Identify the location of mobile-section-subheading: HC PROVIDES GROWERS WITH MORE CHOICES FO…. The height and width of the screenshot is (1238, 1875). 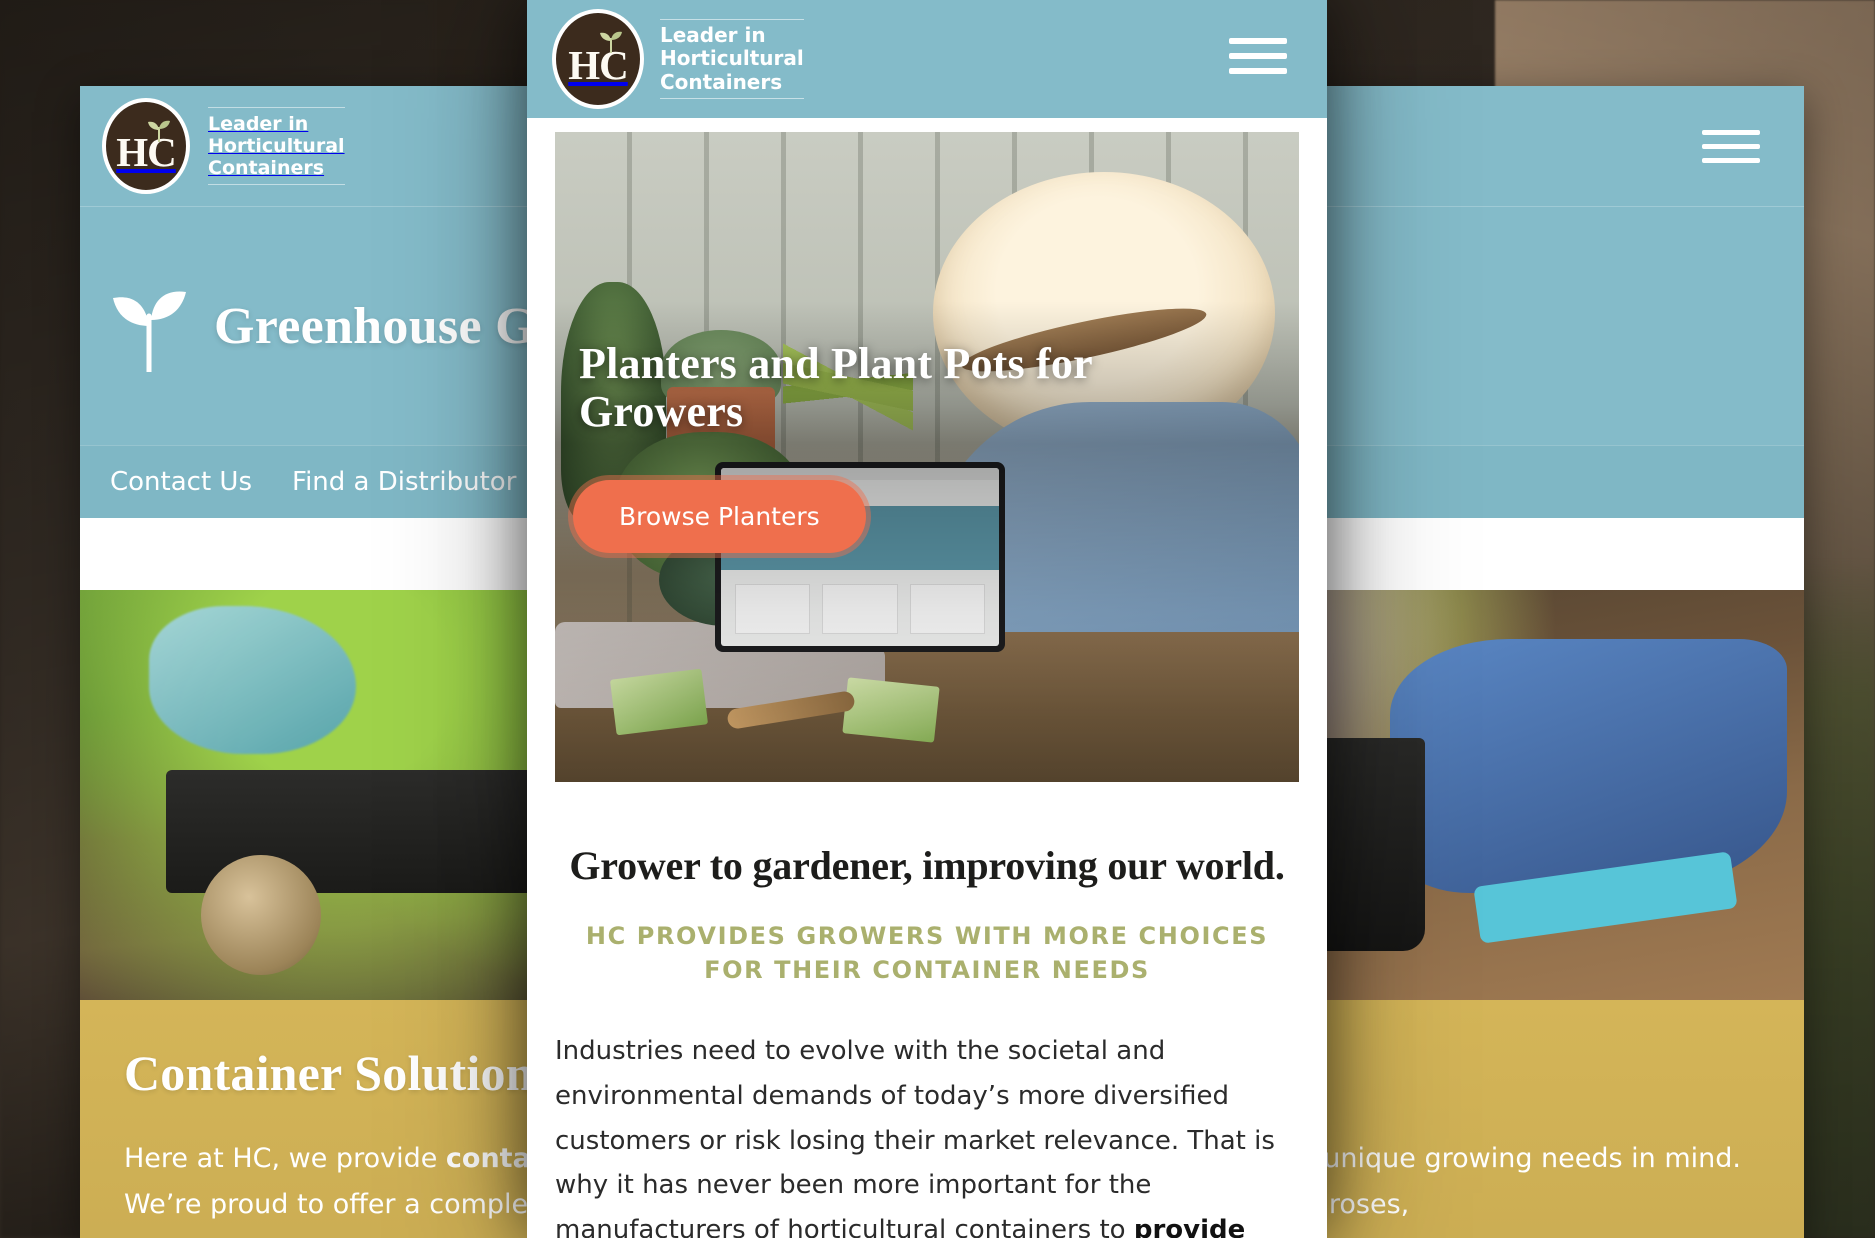
(927, 953).